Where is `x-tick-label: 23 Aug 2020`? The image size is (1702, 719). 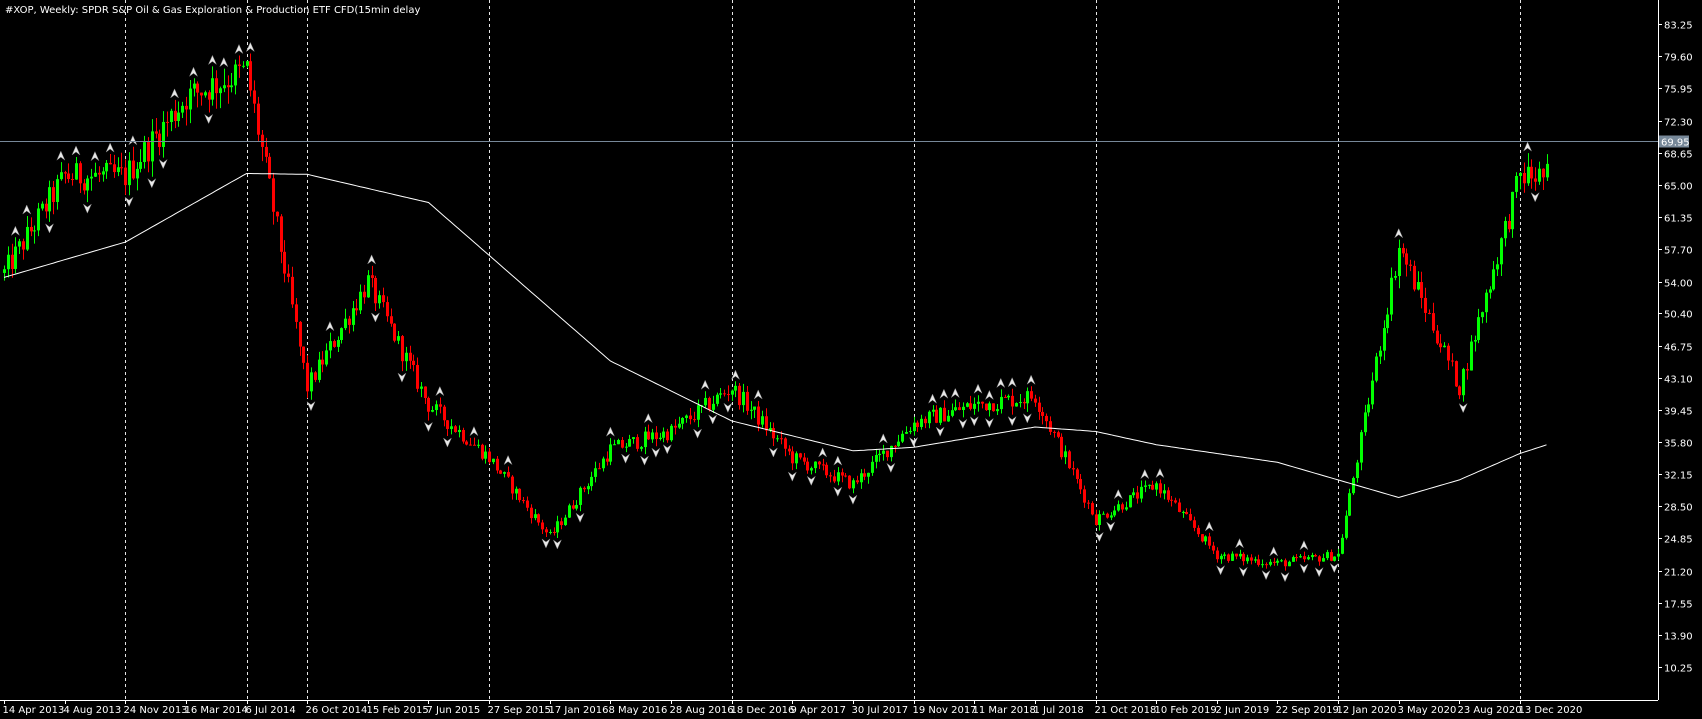
x-tick-label: 23 Aug 2020 is located at coordinates (1490, 710).